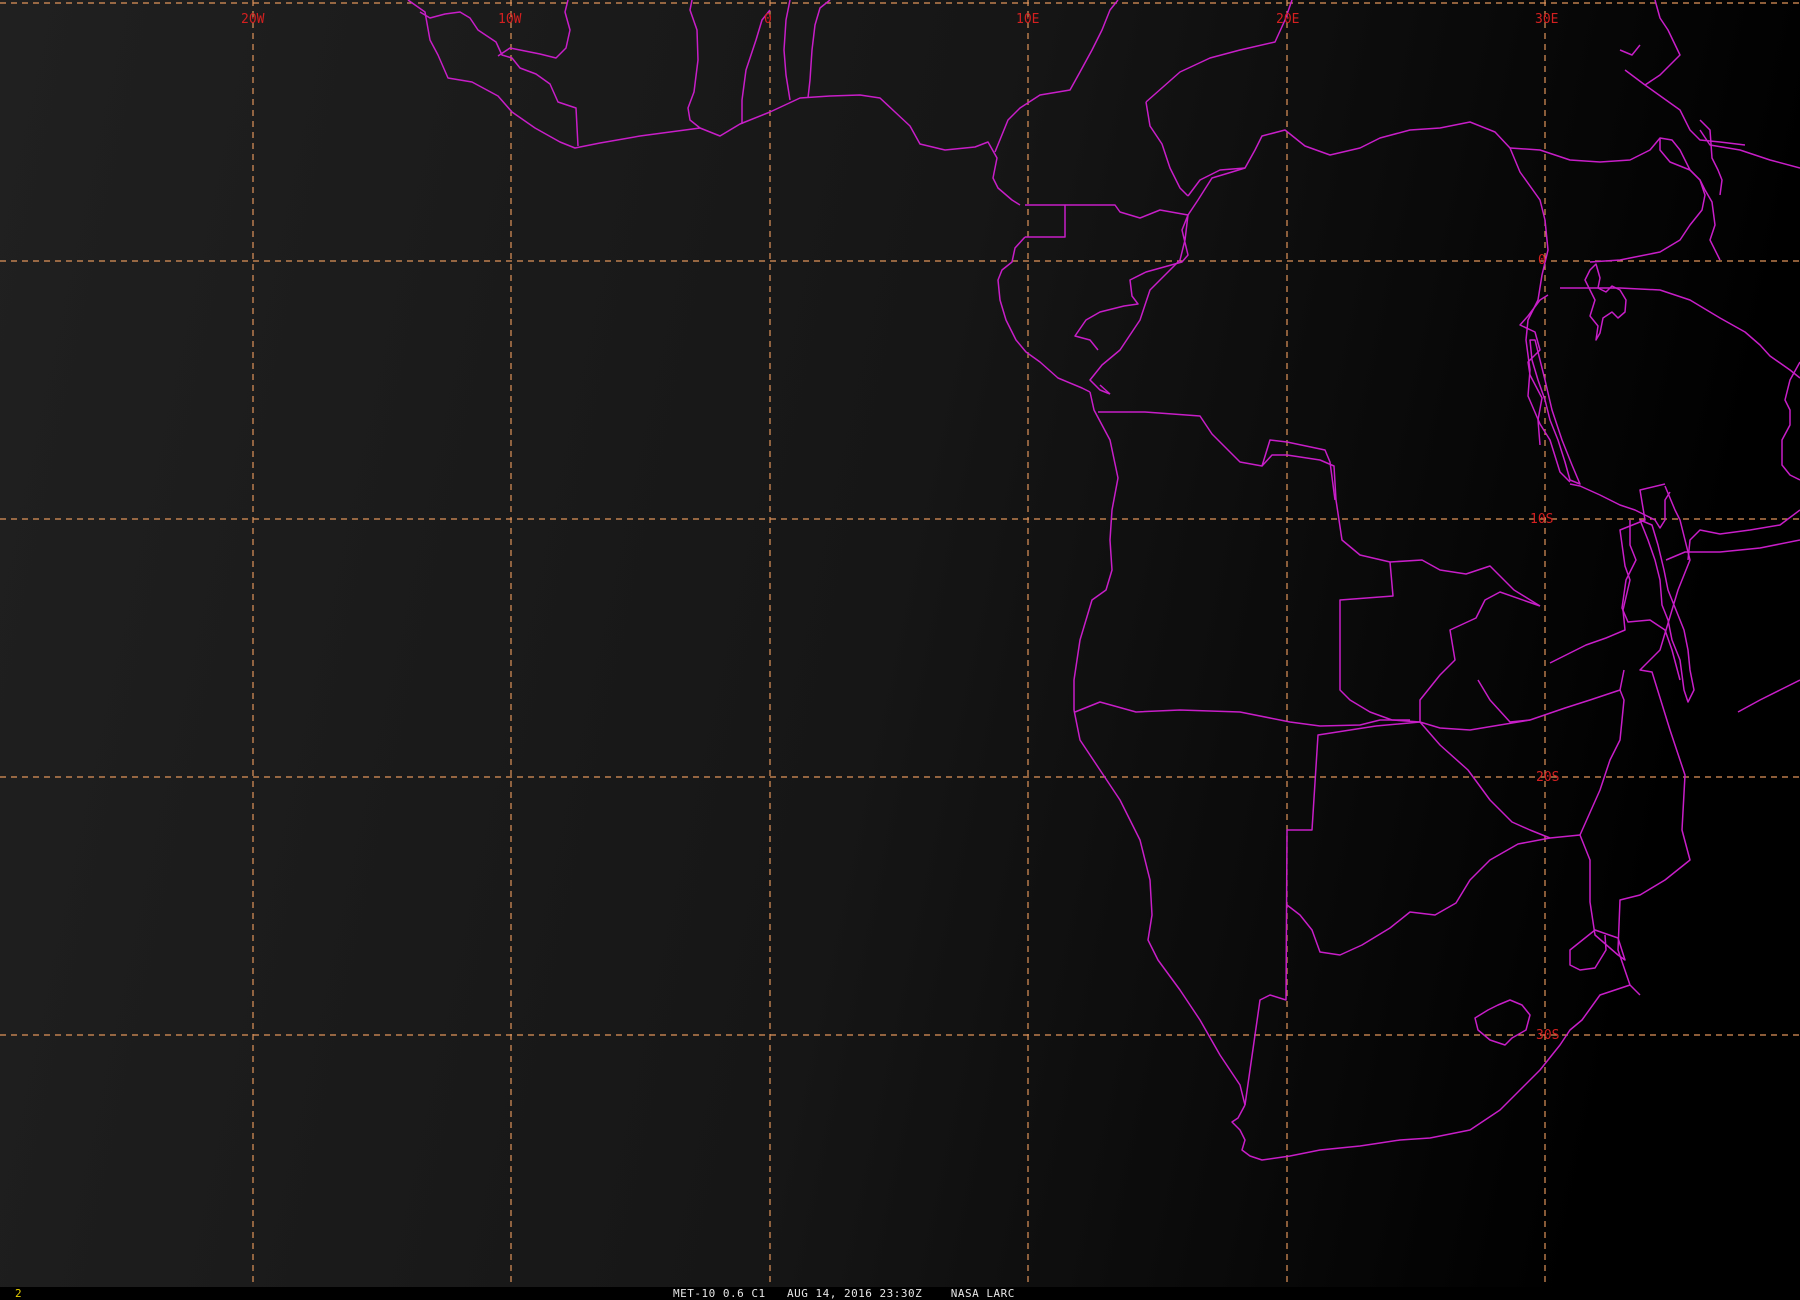 The height and width of the screenshot is (1300, 1800). Describe the element at coordinates (1542, 260) in the screenshot. I see `lat-label-0: 0` at that location.